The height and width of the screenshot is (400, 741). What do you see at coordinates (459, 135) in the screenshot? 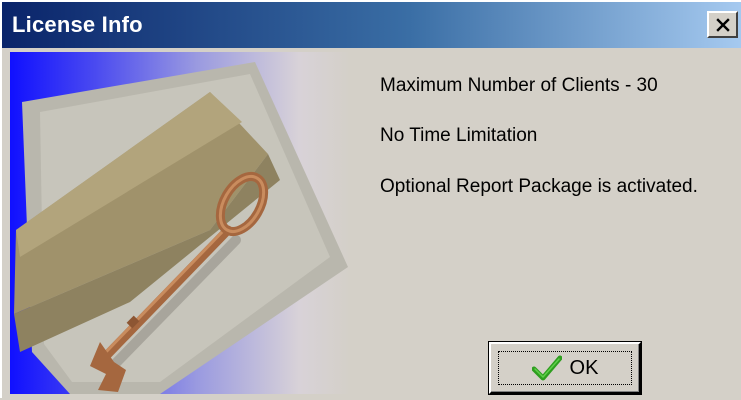
I see `time-limitation-text: No Time Limitation` at bounding box center [459, 135].